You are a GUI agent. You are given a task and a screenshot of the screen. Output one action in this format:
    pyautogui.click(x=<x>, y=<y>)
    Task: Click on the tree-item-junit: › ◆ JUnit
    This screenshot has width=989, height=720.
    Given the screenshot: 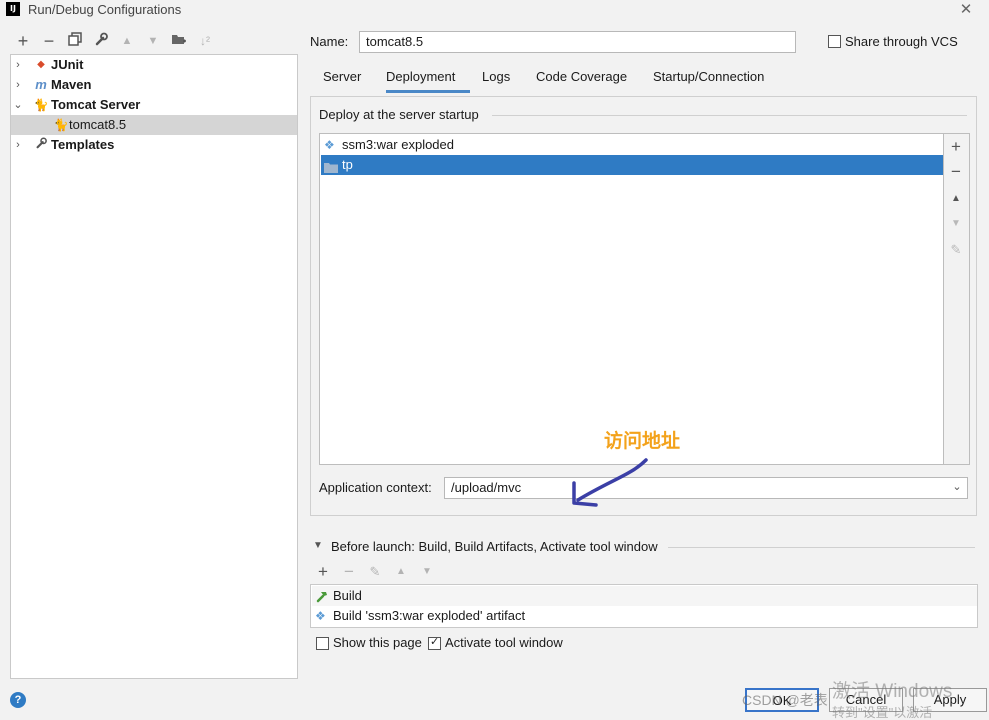 What is the action you would take?
    pyautogui.click(x=154, y=65)
    